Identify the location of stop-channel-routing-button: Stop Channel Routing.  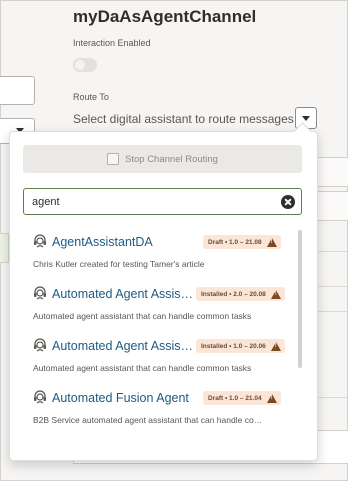
(162, 159).